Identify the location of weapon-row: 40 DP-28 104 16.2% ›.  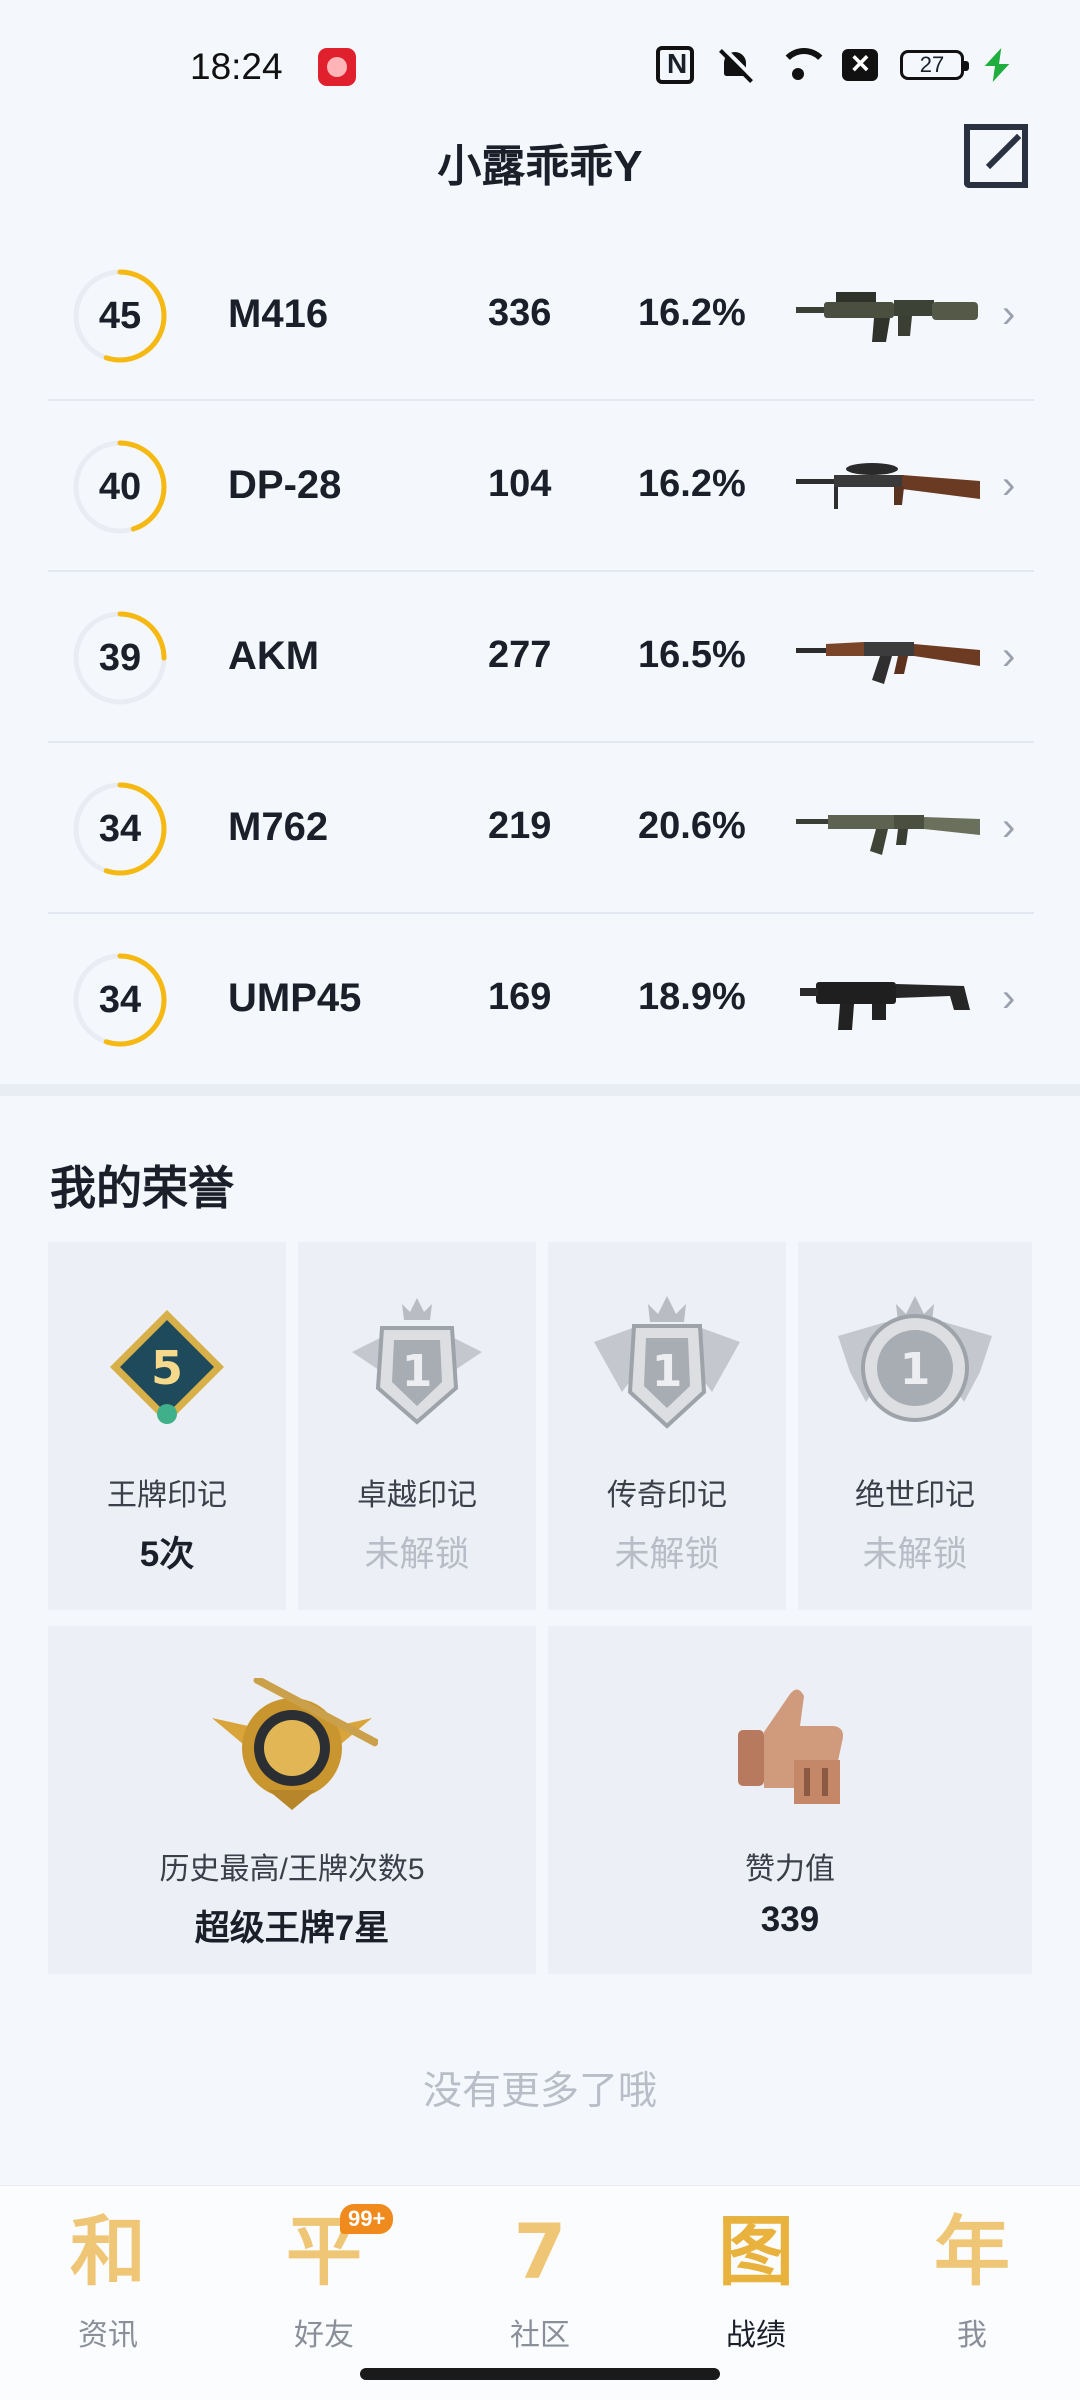
(541, 486).